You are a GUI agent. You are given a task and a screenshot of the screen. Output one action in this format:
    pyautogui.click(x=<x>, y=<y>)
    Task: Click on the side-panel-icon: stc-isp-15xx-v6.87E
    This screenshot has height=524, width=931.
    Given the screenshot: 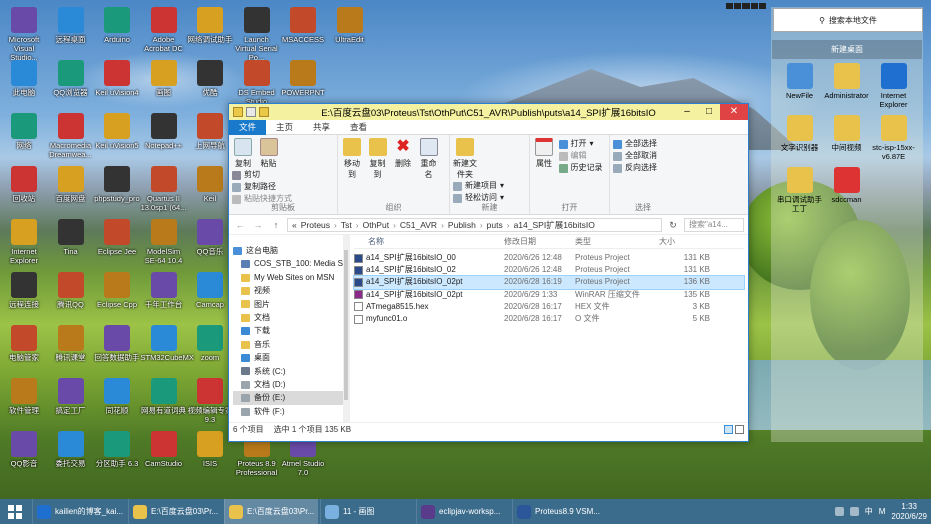 What is the action you would take?
    pyautogui.click(x=893, y=138)
    